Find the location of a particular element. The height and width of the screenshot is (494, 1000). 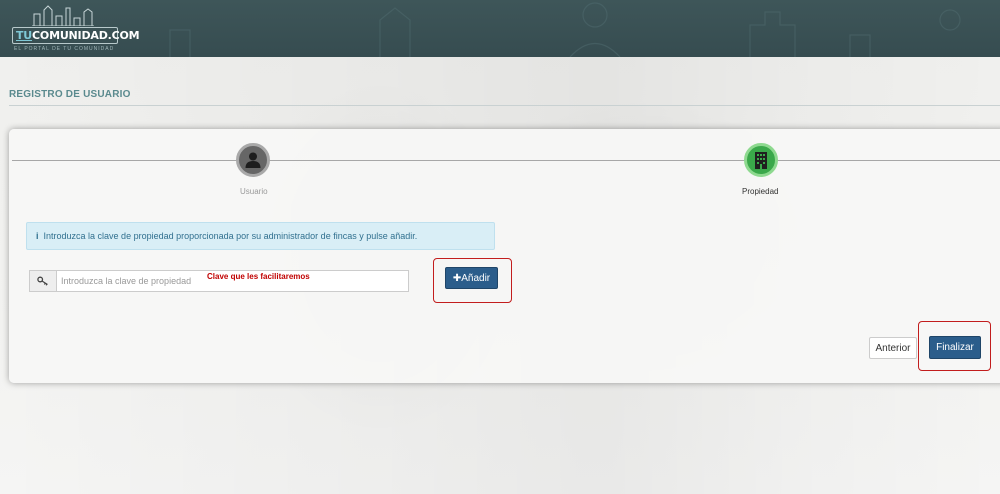

key-addon is located at coordinates (43, 281).